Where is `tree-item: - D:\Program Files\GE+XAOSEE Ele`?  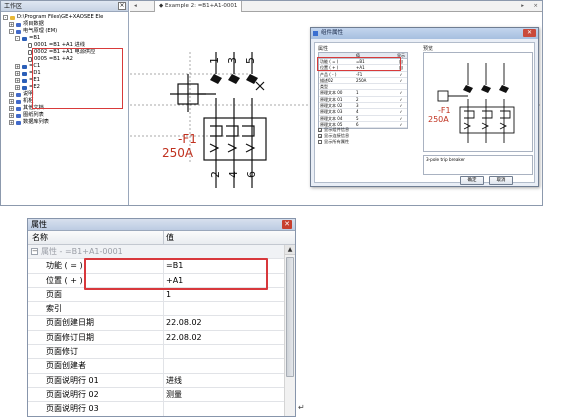
tree-item: - D:\Program Files\GE+XAOSEE Ele is located at coordinates (65, 17).